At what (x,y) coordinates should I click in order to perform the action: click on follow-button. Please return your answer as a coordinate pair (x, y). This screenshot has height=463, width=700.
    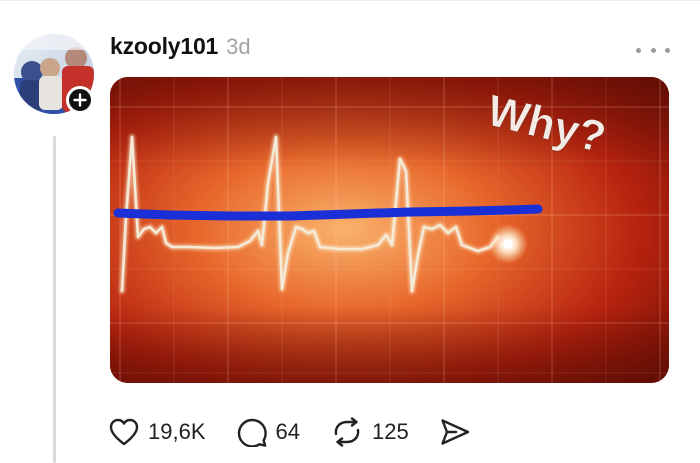
    Looking at the image, I should click on (80, 100).